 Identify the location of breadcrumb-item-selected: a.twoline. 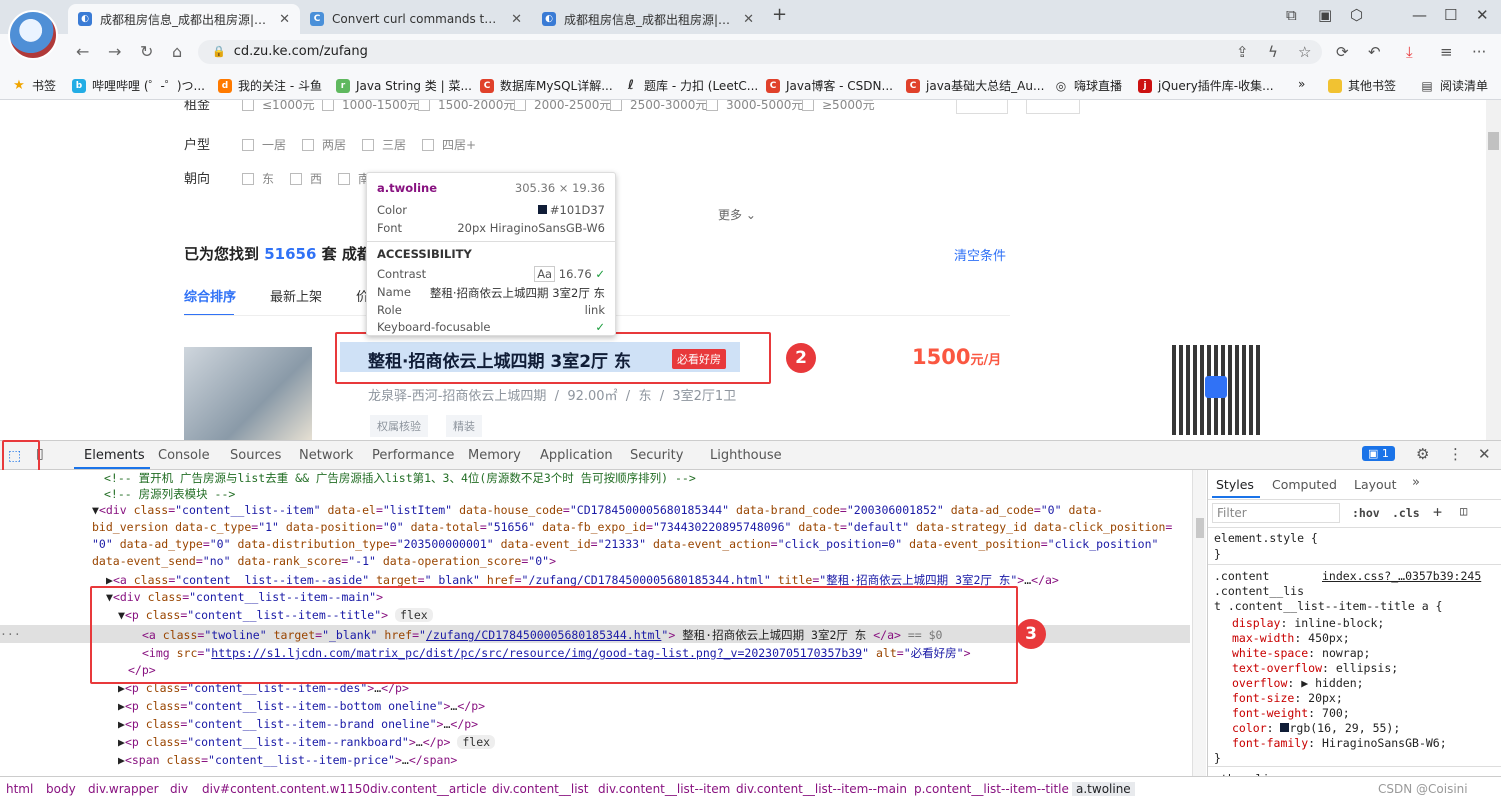
(1103, 789).